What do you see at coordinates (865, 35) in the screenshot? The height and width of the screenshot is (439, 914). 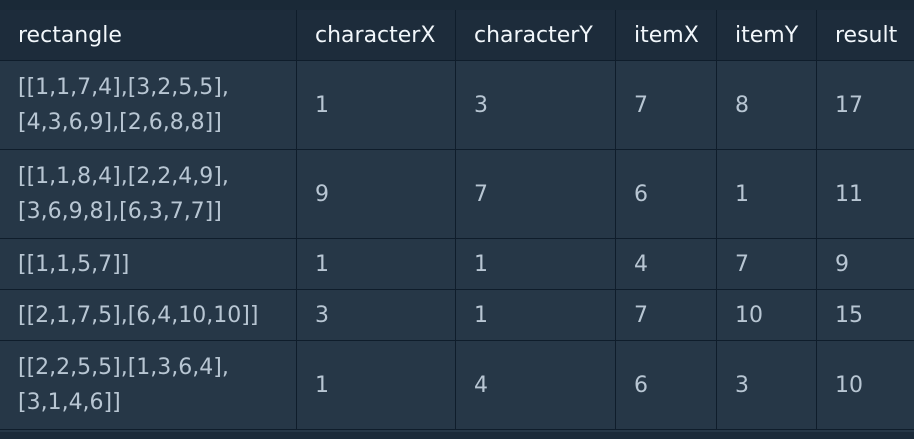 I see `header-result: result` at bounding box center [865, 35].